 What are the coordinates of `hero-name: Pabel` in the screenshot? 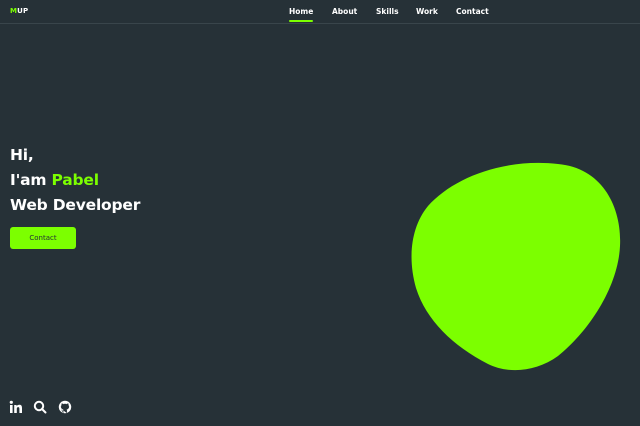 It's located at (75, 180).